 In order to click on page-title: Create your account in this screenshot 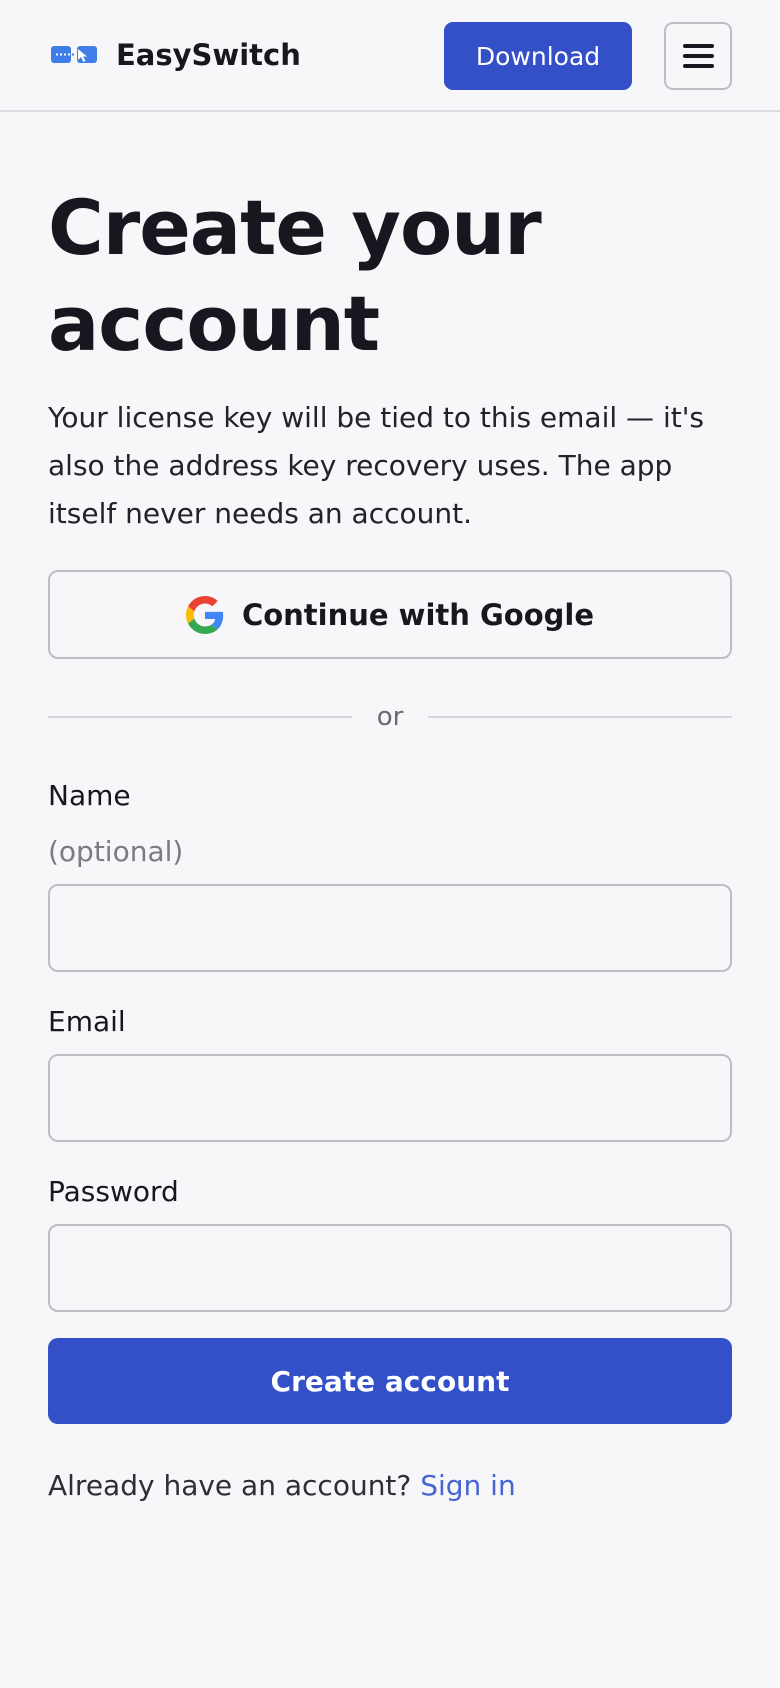, I will do `click(295, 275)`.